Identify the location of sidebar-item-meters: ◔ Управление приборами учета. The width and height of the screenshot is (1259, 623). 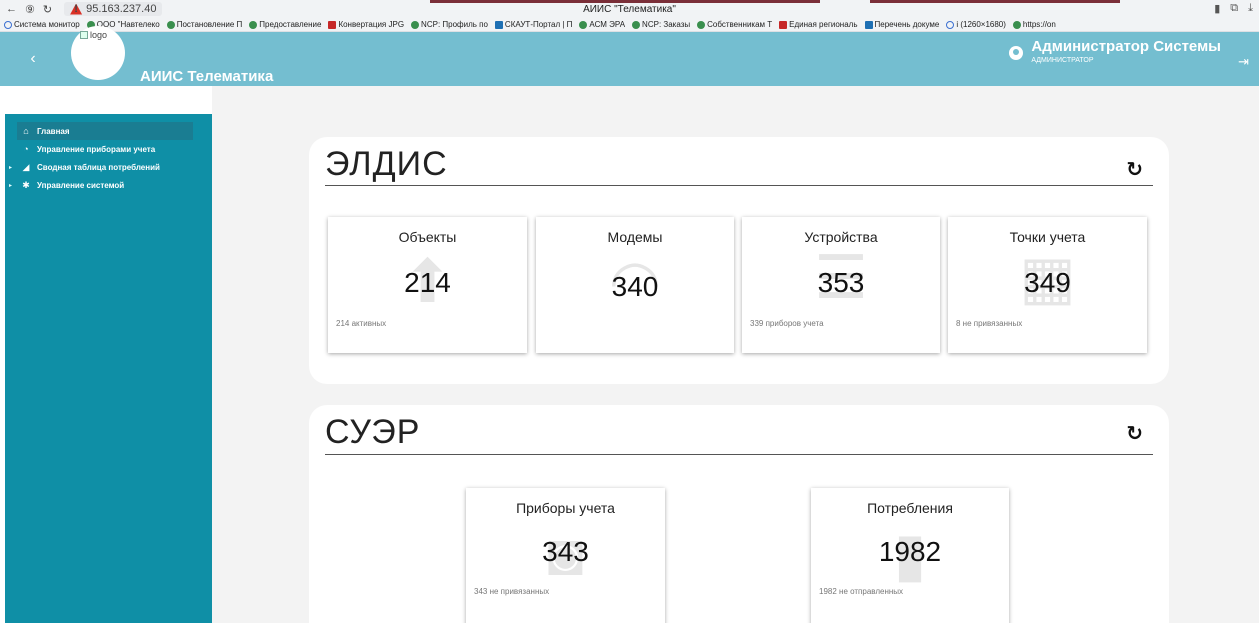
(108, 149).